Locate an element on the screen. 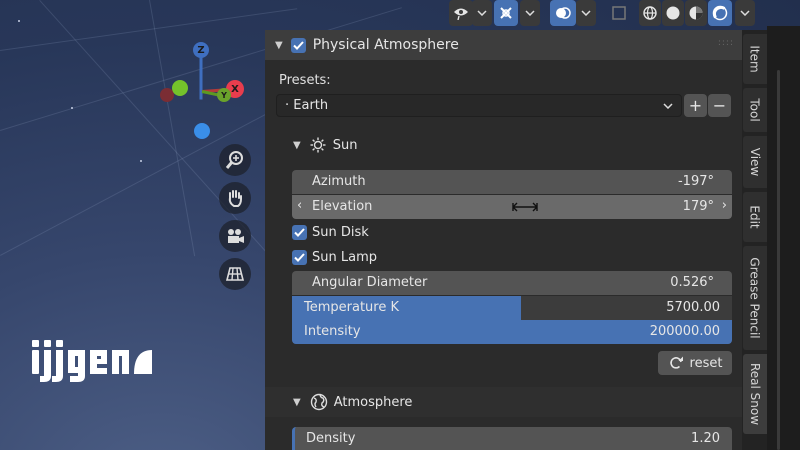  sun-disk-label: Sun Disk is located at coordinates (340, 232).